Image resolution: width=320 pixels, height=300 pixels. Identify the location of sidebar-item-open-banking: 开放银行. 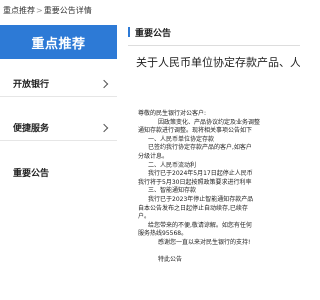
(58, 84).